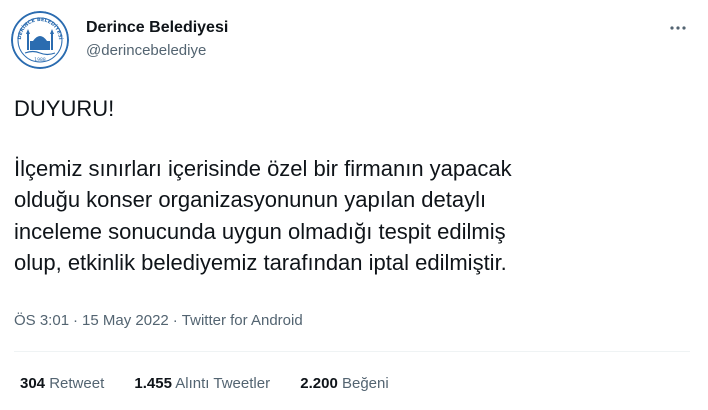 This screenshot has width=708, height=410. What do you see at coordinates (242, 320) in the screenshot?
I see `tweet-source: Twitter for Android` at bounding box center [242, 320].